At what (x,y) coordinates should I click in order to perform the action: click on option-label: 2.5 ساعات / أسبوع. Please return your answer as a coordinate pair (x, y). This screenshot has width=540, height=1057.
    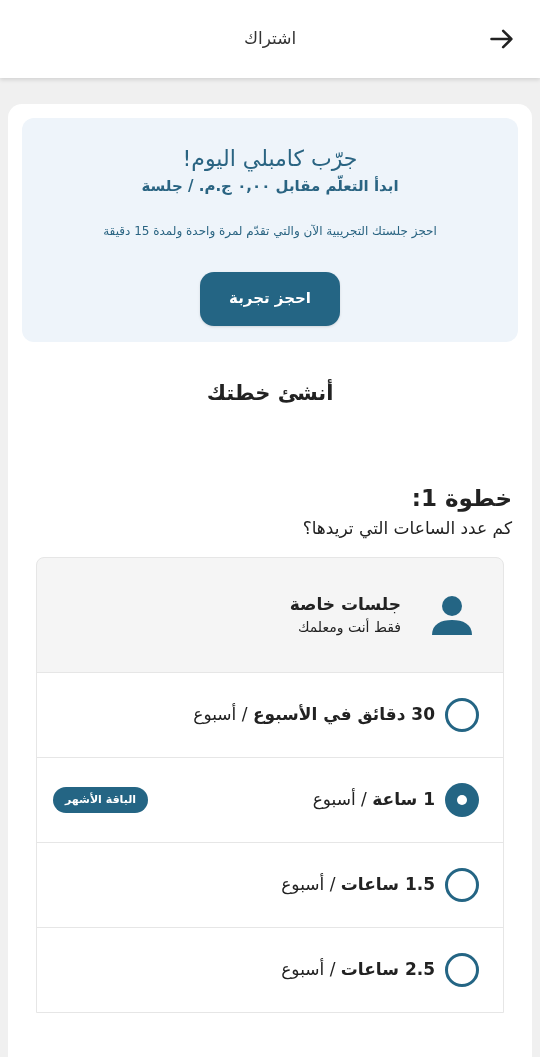
    Looking at the image, I should click on (358, 969).